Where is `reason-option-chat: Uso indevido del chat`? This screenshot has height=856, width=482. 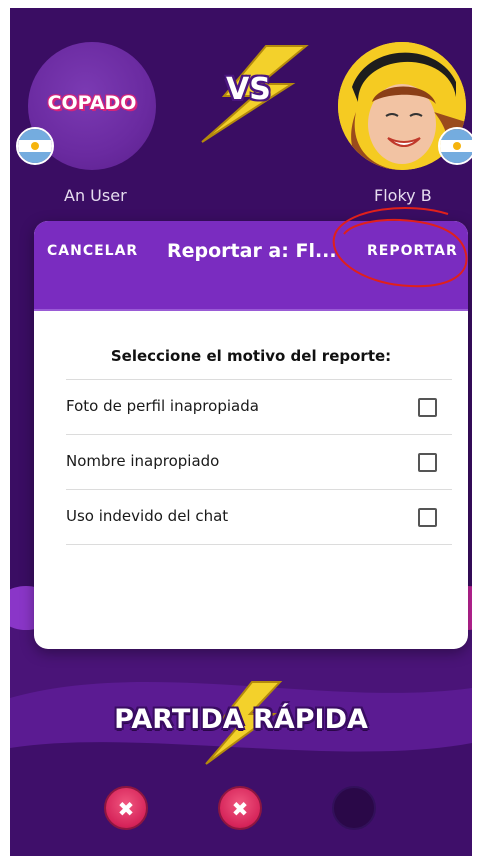
reason-option-chat: Uso indevido del chat is located at coordinates (259, 517).